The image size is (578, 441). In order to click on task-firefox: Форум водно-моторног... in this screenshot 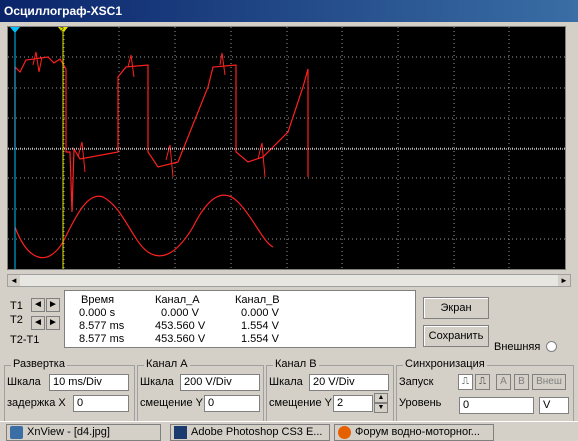, I will do `click(414, 432)`.